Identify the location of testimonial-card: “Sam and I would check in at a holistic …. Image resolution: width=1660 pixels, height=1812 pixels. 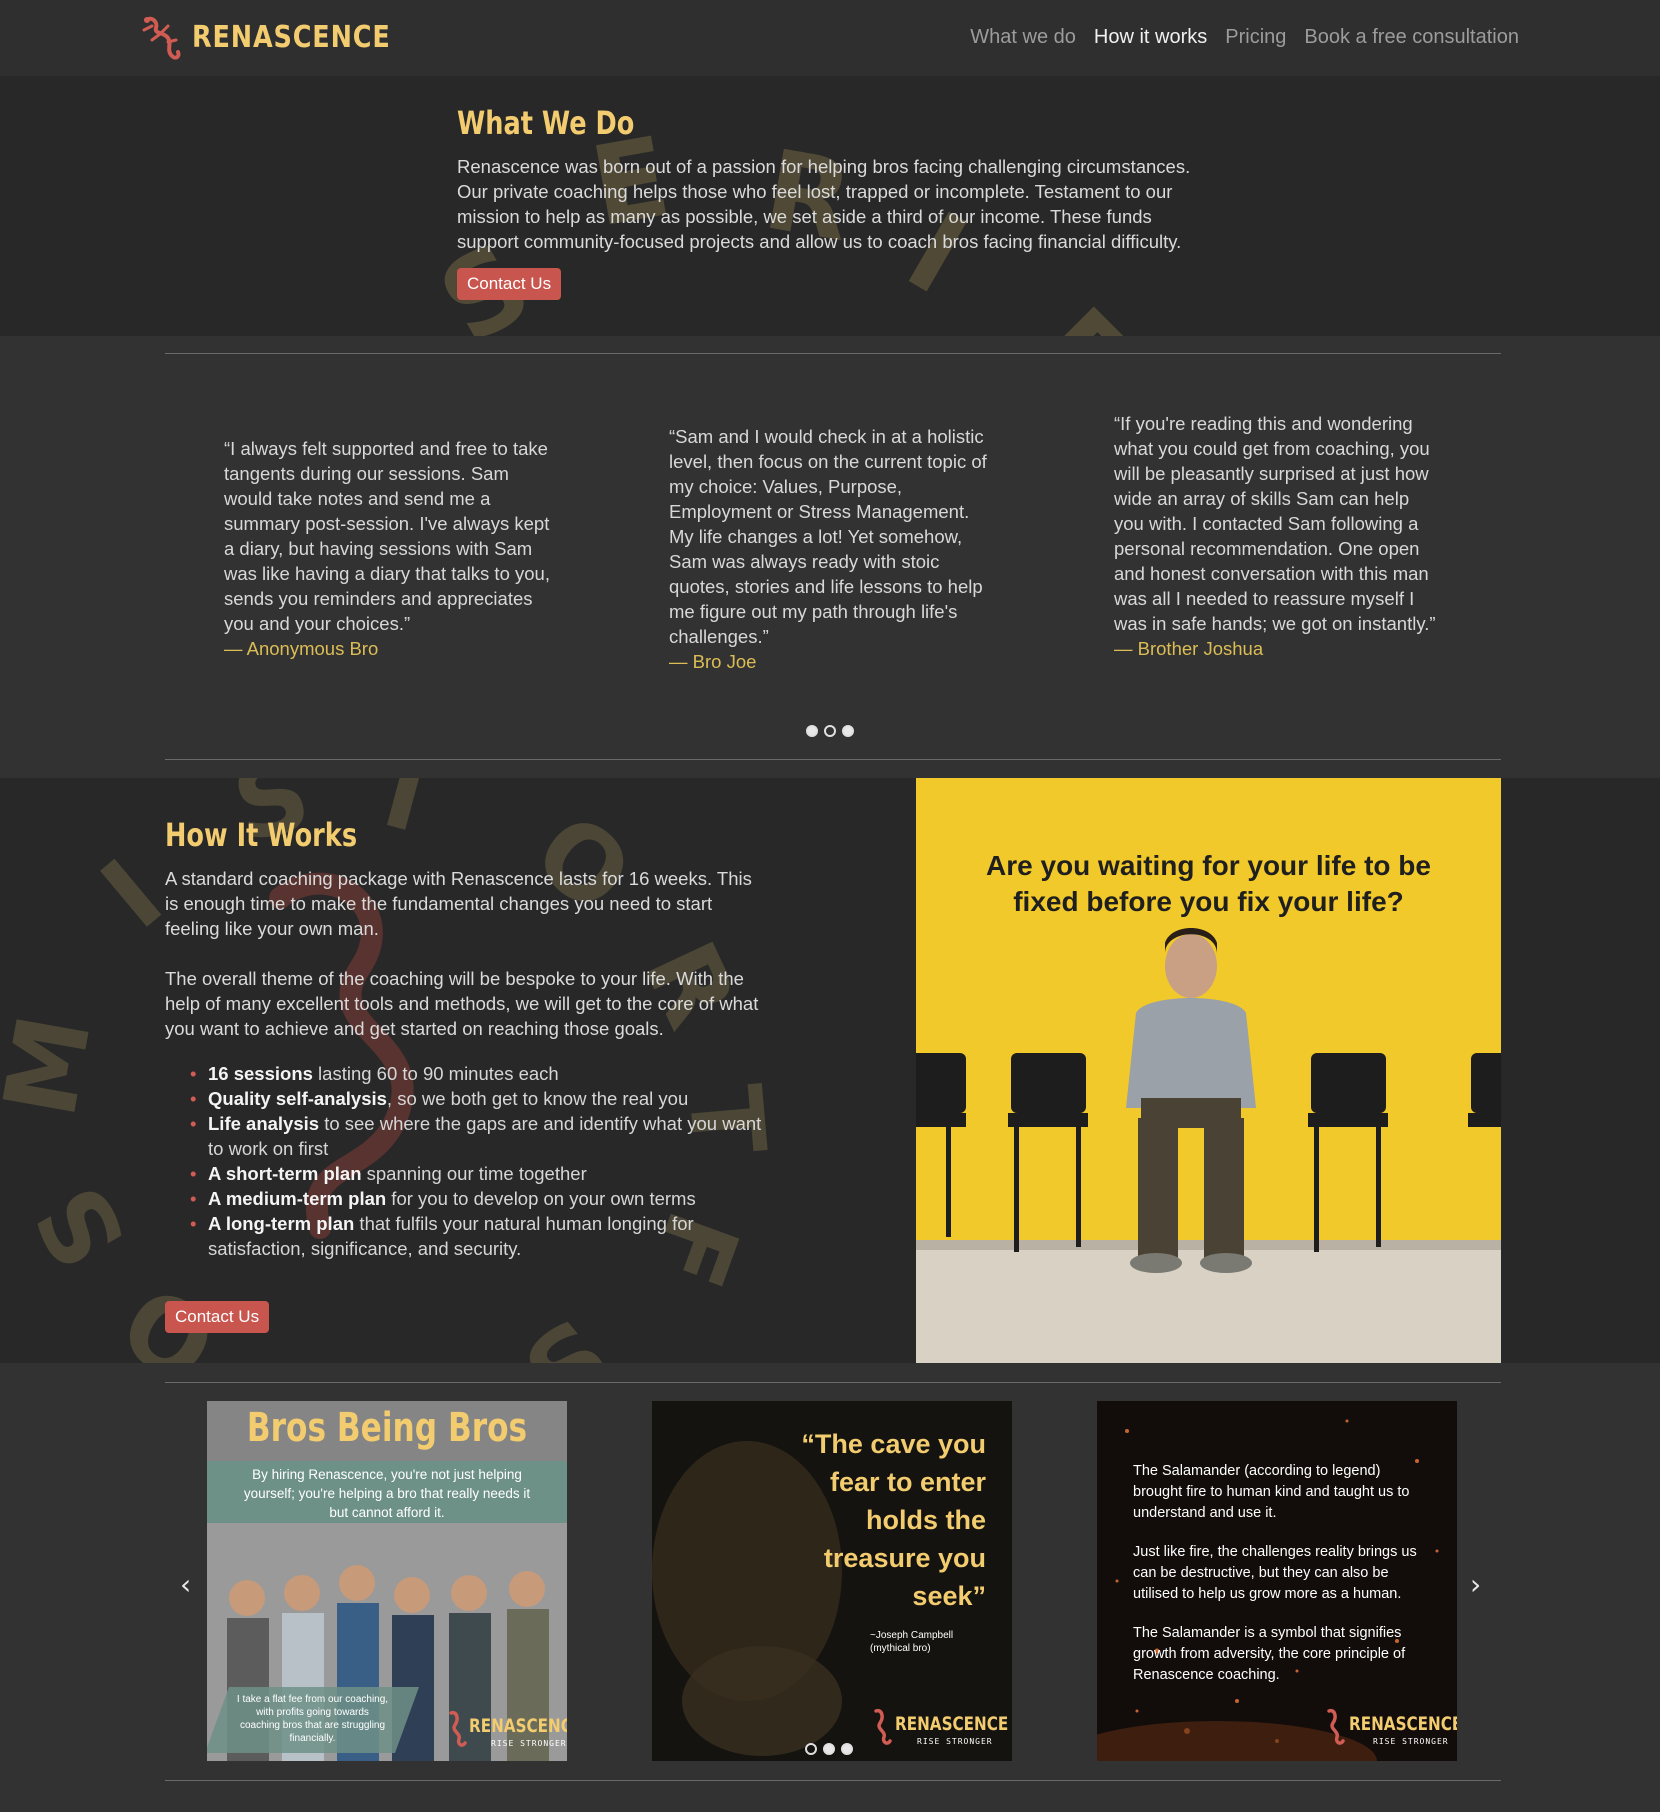
(834, 549).